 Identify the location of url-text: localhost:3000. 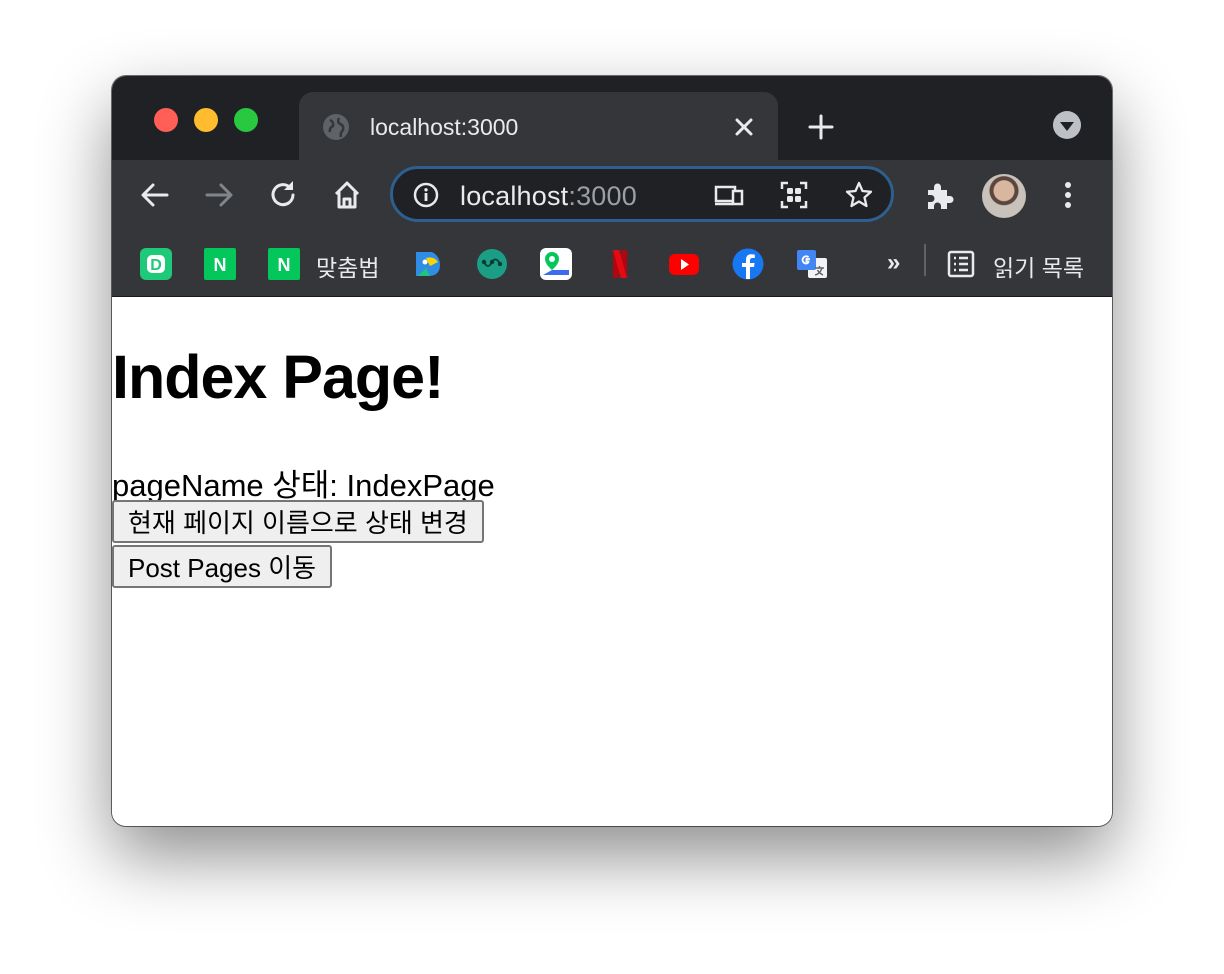
(548, 196).